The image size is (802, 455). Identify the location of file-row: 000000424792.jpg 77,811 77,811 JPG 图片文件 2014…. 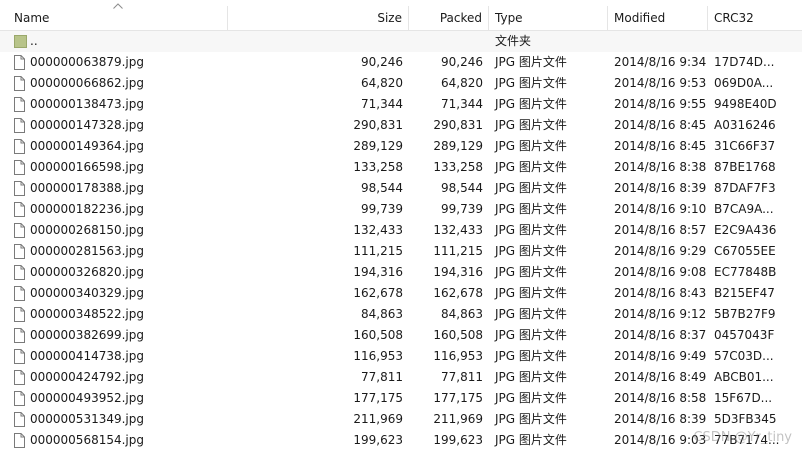
(401, 377).